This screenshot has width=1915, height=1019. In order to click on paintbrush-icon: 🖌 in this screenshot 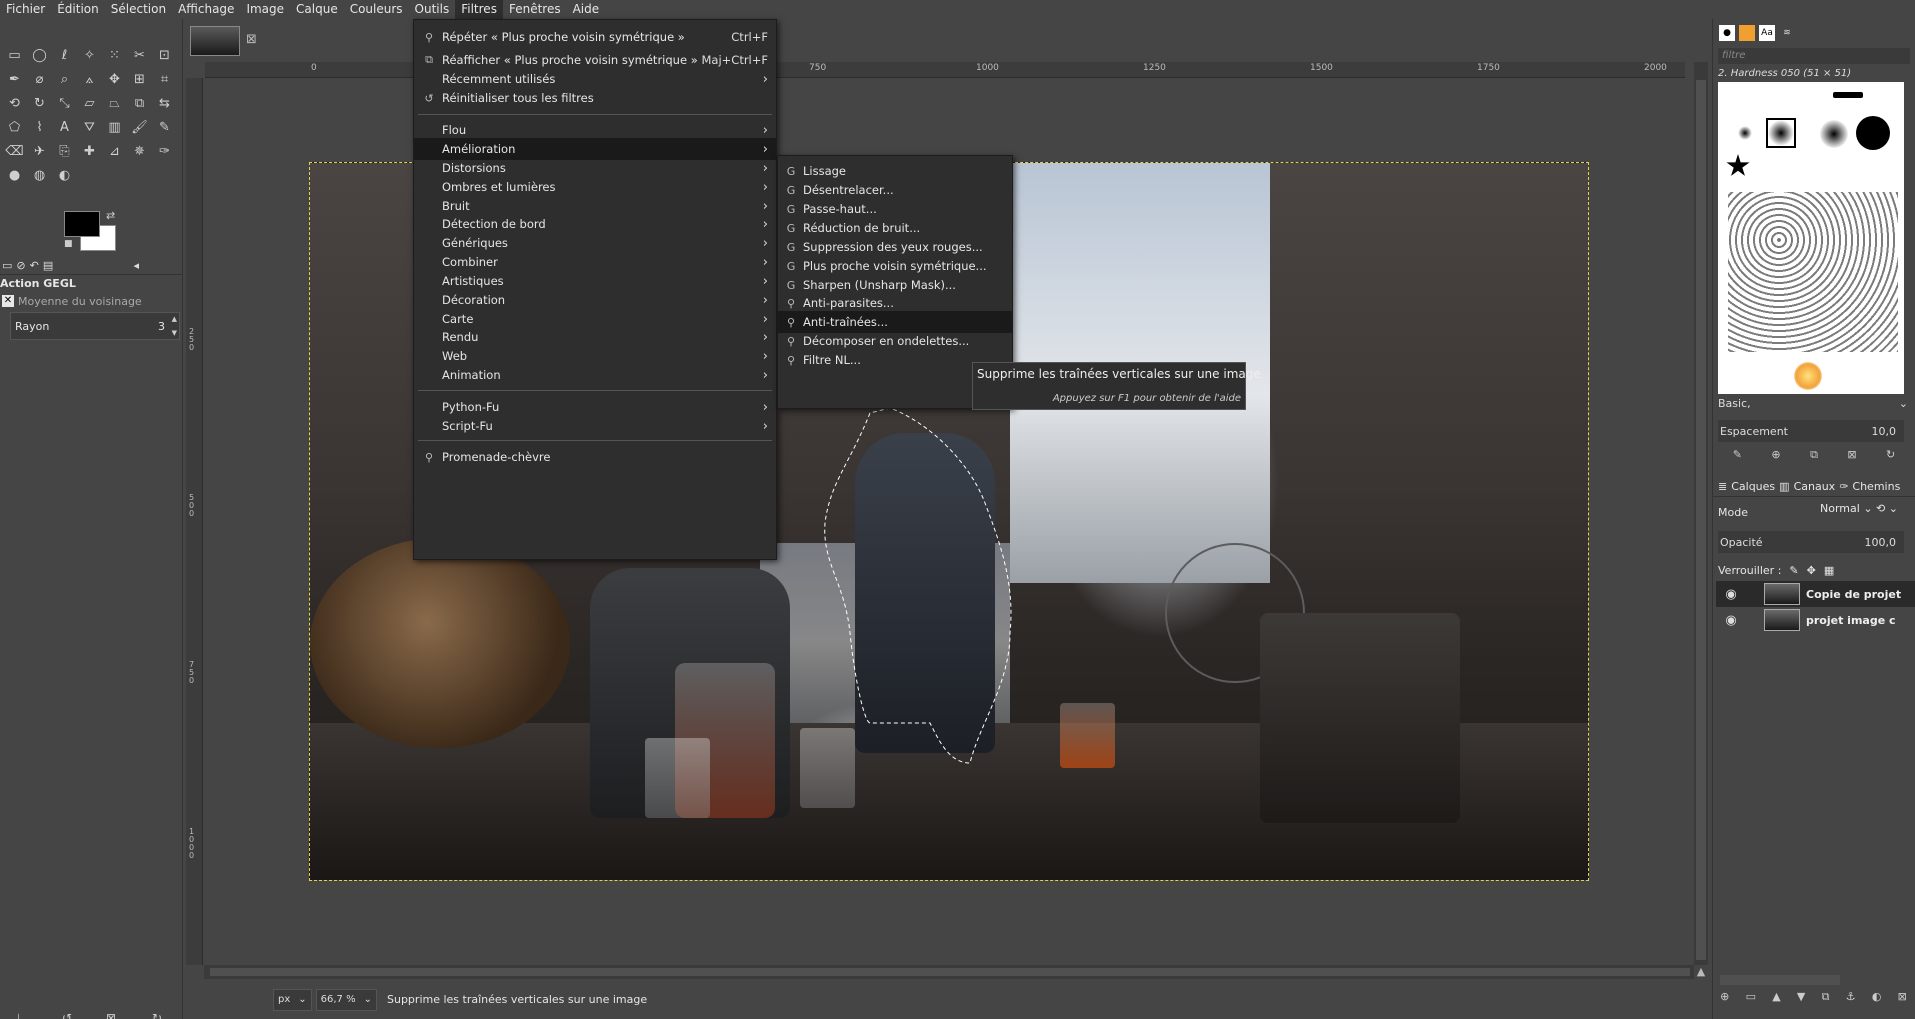, I will do `click(139, 127)`.